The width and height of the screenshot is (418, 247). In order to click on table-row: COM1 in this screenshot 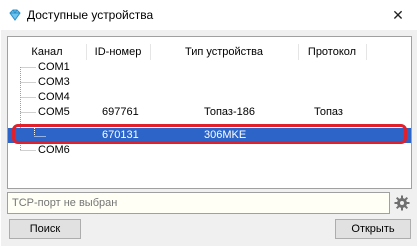, I will do `click(209, 67)`.